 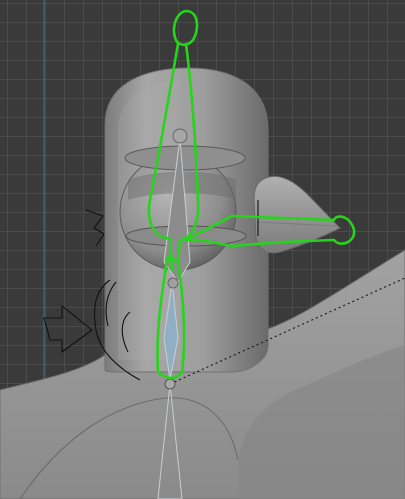 I want to click on bone-root-joint, so click(x=170, y=384).